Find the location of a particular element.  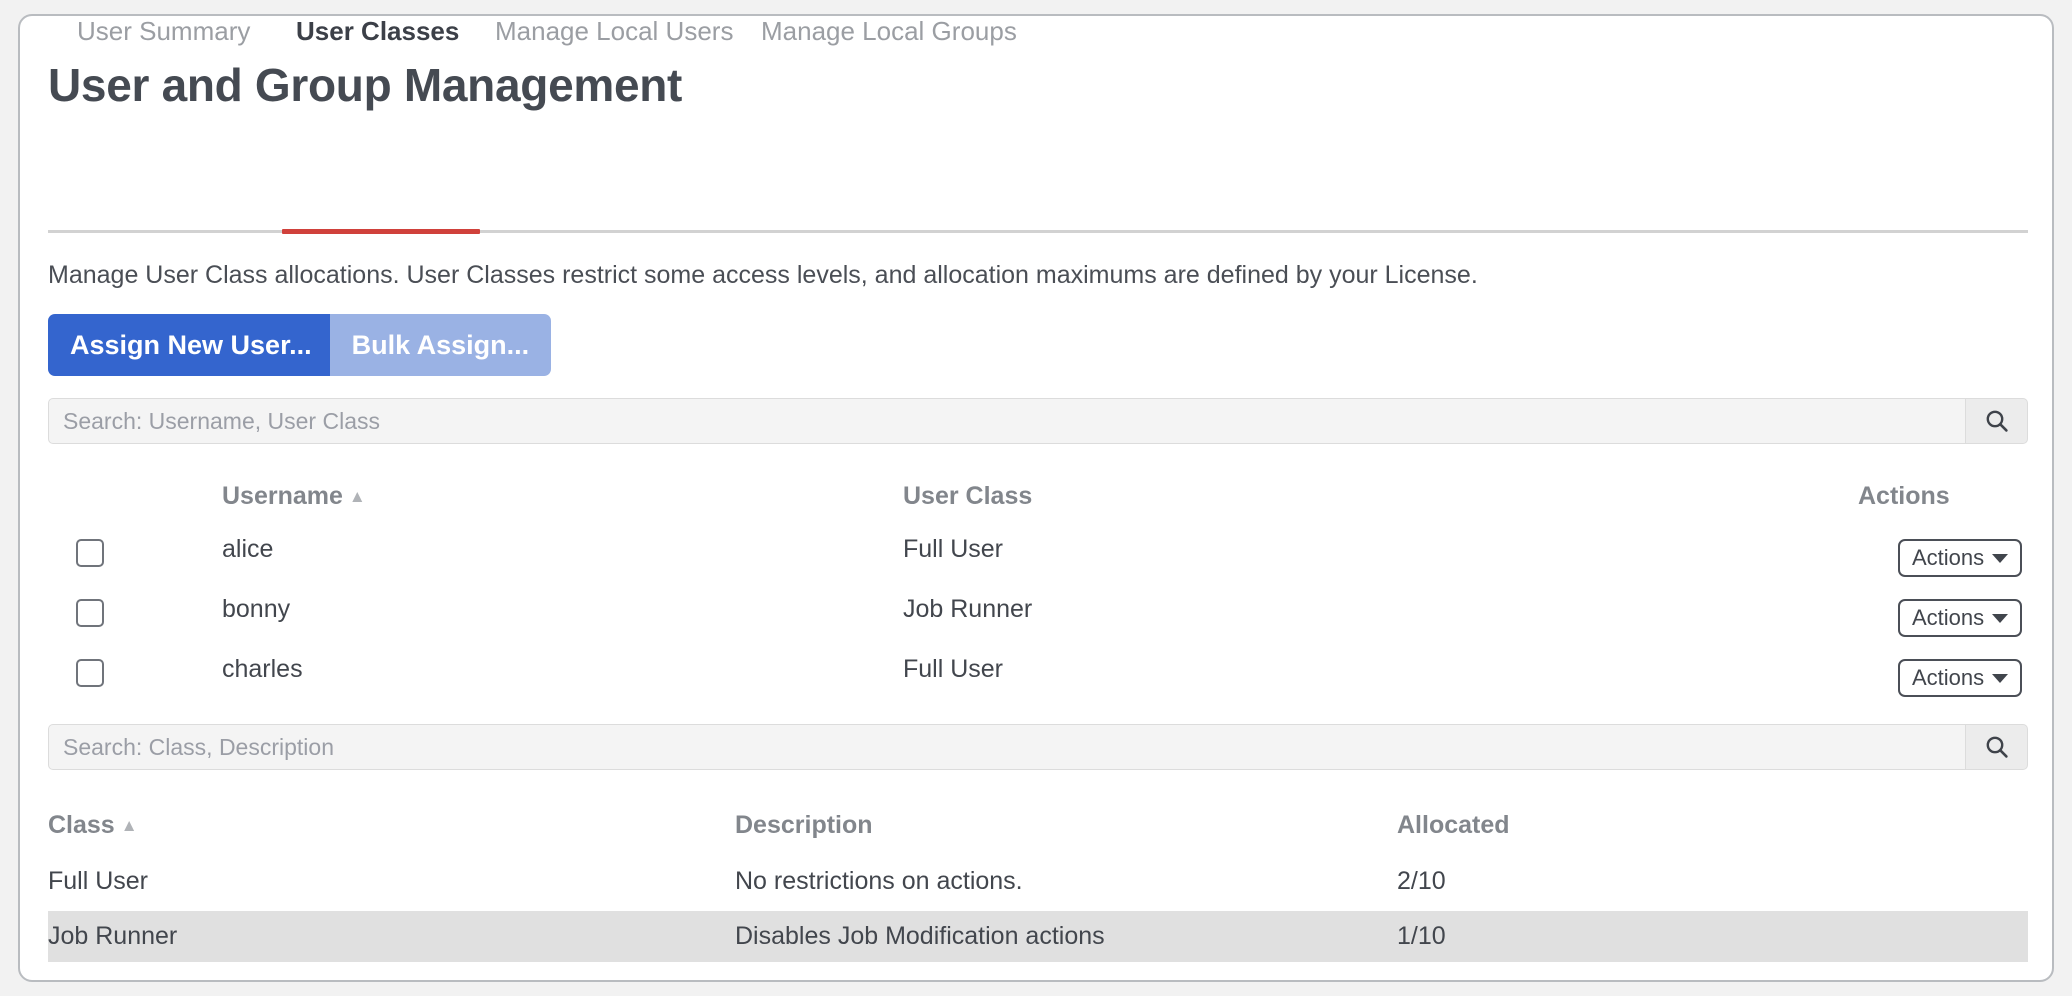

cell-allocated: 1/10 is located at coordinates (1421, 936).